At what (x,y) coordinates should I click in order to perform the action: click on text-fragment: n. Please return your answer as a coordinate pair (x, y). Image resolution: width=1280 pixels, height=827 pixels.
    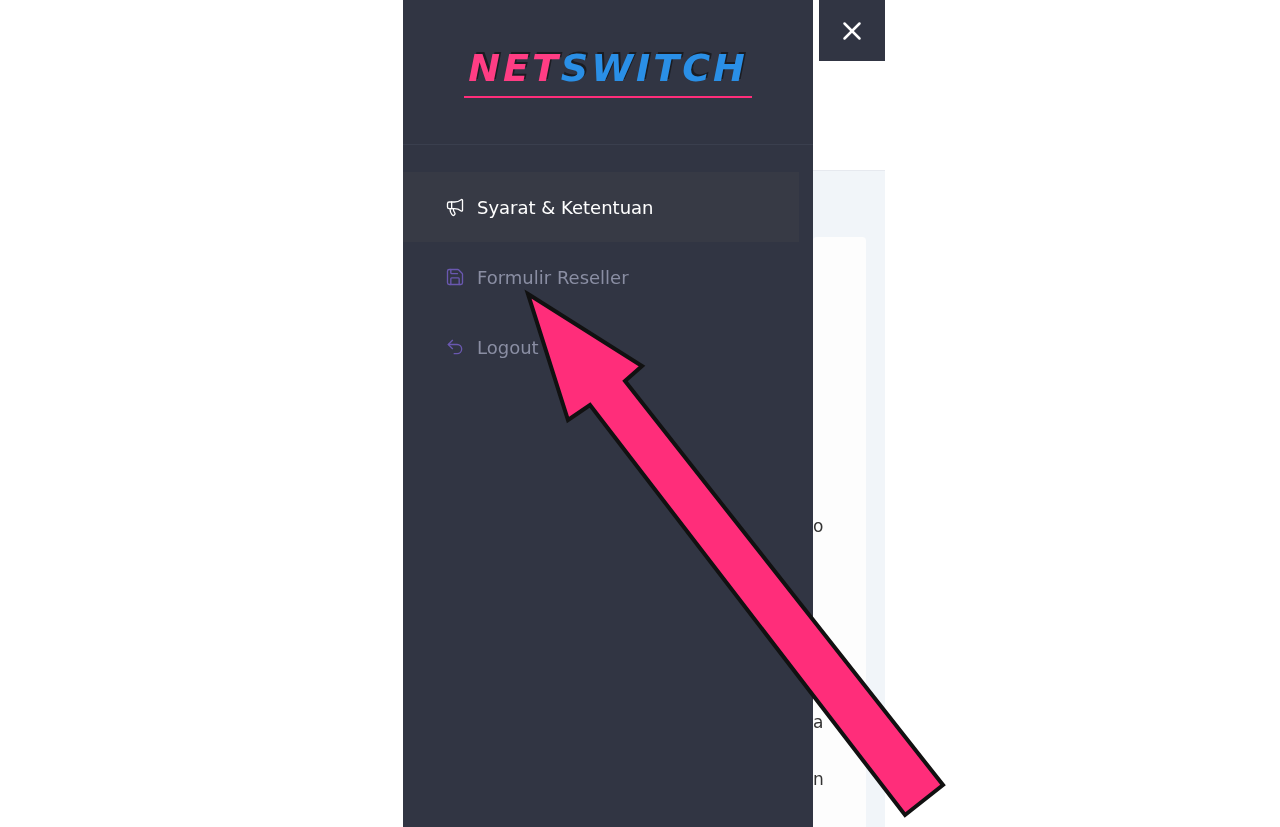
    Looking at the image, I should click on (818, 779).